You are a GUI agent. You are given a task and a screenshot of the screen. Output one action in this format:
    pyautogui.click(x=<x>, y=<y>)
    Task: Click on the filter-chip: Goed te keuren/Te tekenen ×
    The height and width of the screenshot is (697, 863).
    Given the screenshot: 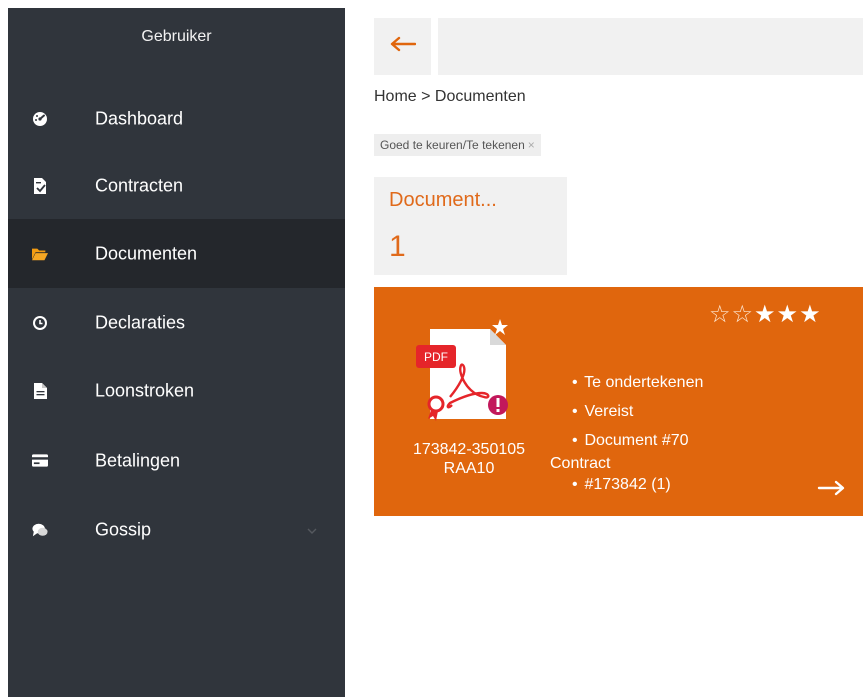 What is the action you would take?
    pyautogui.click(x=457, y=145)
    